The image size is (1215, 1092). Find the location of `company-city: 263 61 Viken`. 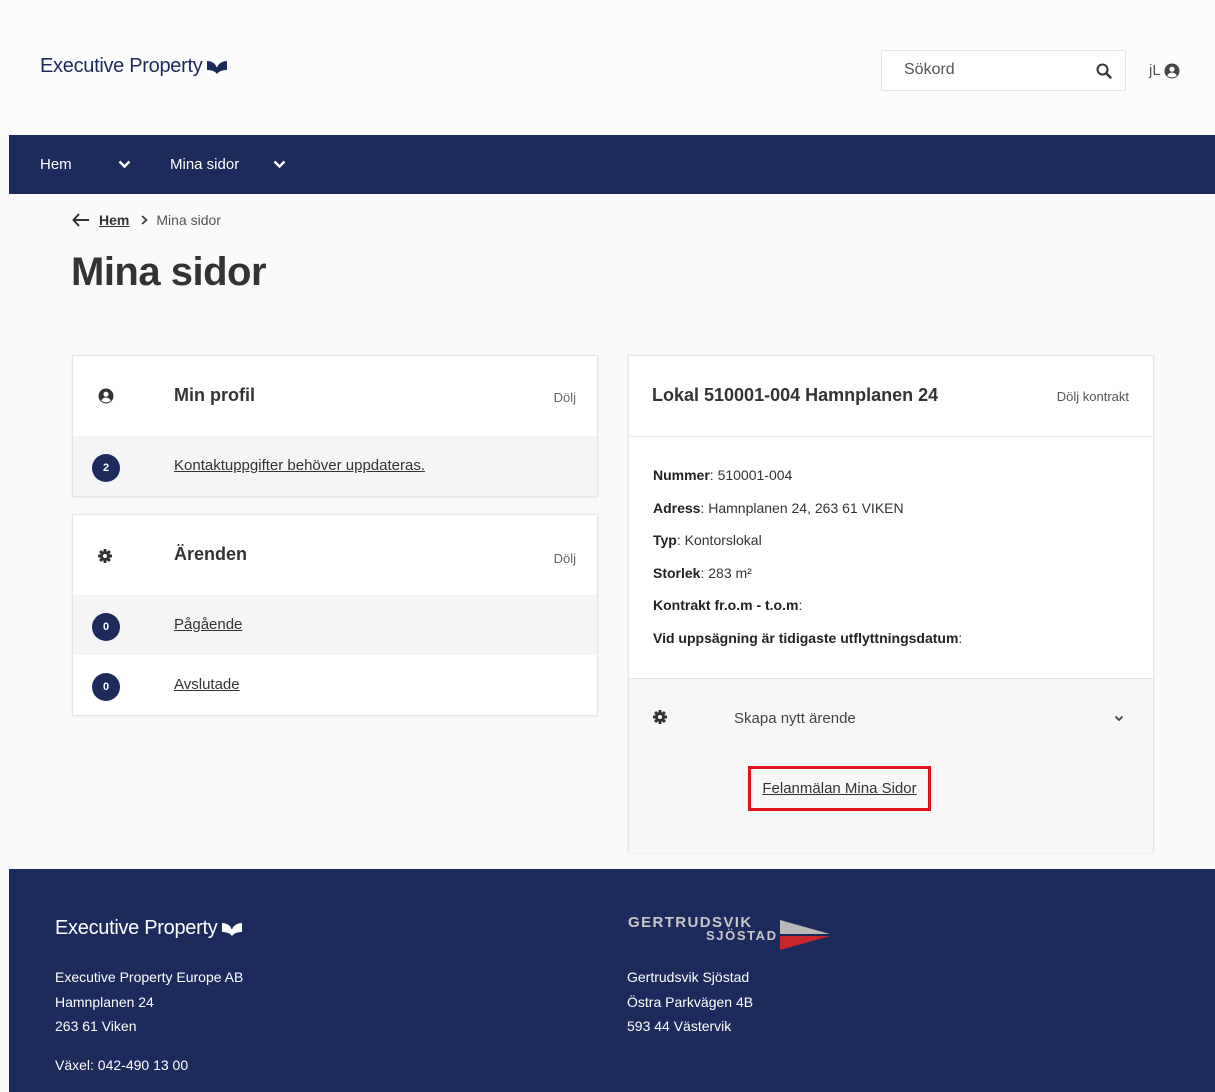

company-city: 263 61 Viken is located at coordinates (96, 1026).